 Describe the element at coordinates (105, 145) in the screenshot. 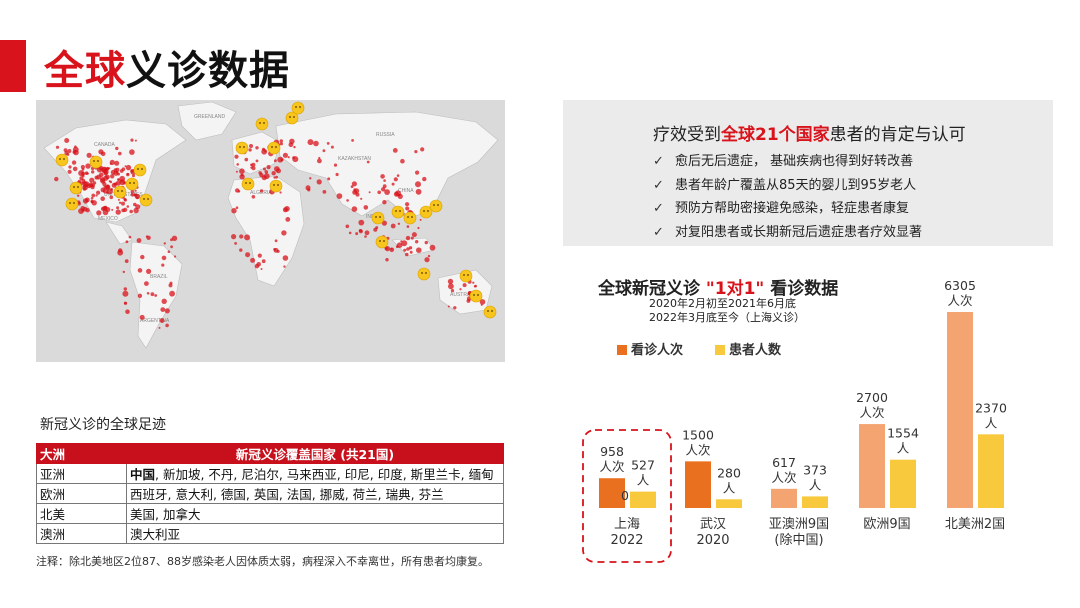

I see `map-label-canada: CANADA` at that location.